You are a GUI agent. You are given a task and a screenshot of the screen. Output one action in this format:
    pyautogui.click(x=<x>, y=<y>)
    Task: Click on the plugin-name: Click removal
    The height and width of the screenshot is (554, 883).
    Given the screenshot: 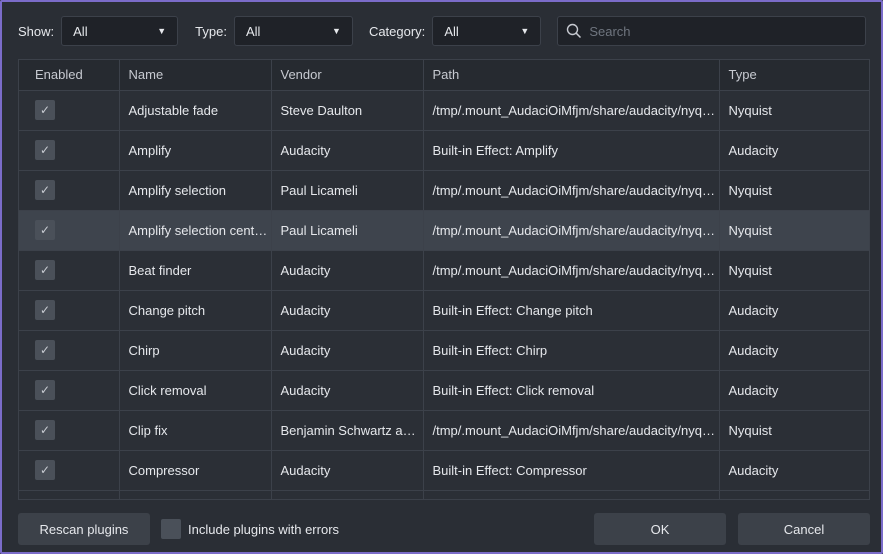 What is the action you would take?
    pyautogui.click(x=195, y=390)
    